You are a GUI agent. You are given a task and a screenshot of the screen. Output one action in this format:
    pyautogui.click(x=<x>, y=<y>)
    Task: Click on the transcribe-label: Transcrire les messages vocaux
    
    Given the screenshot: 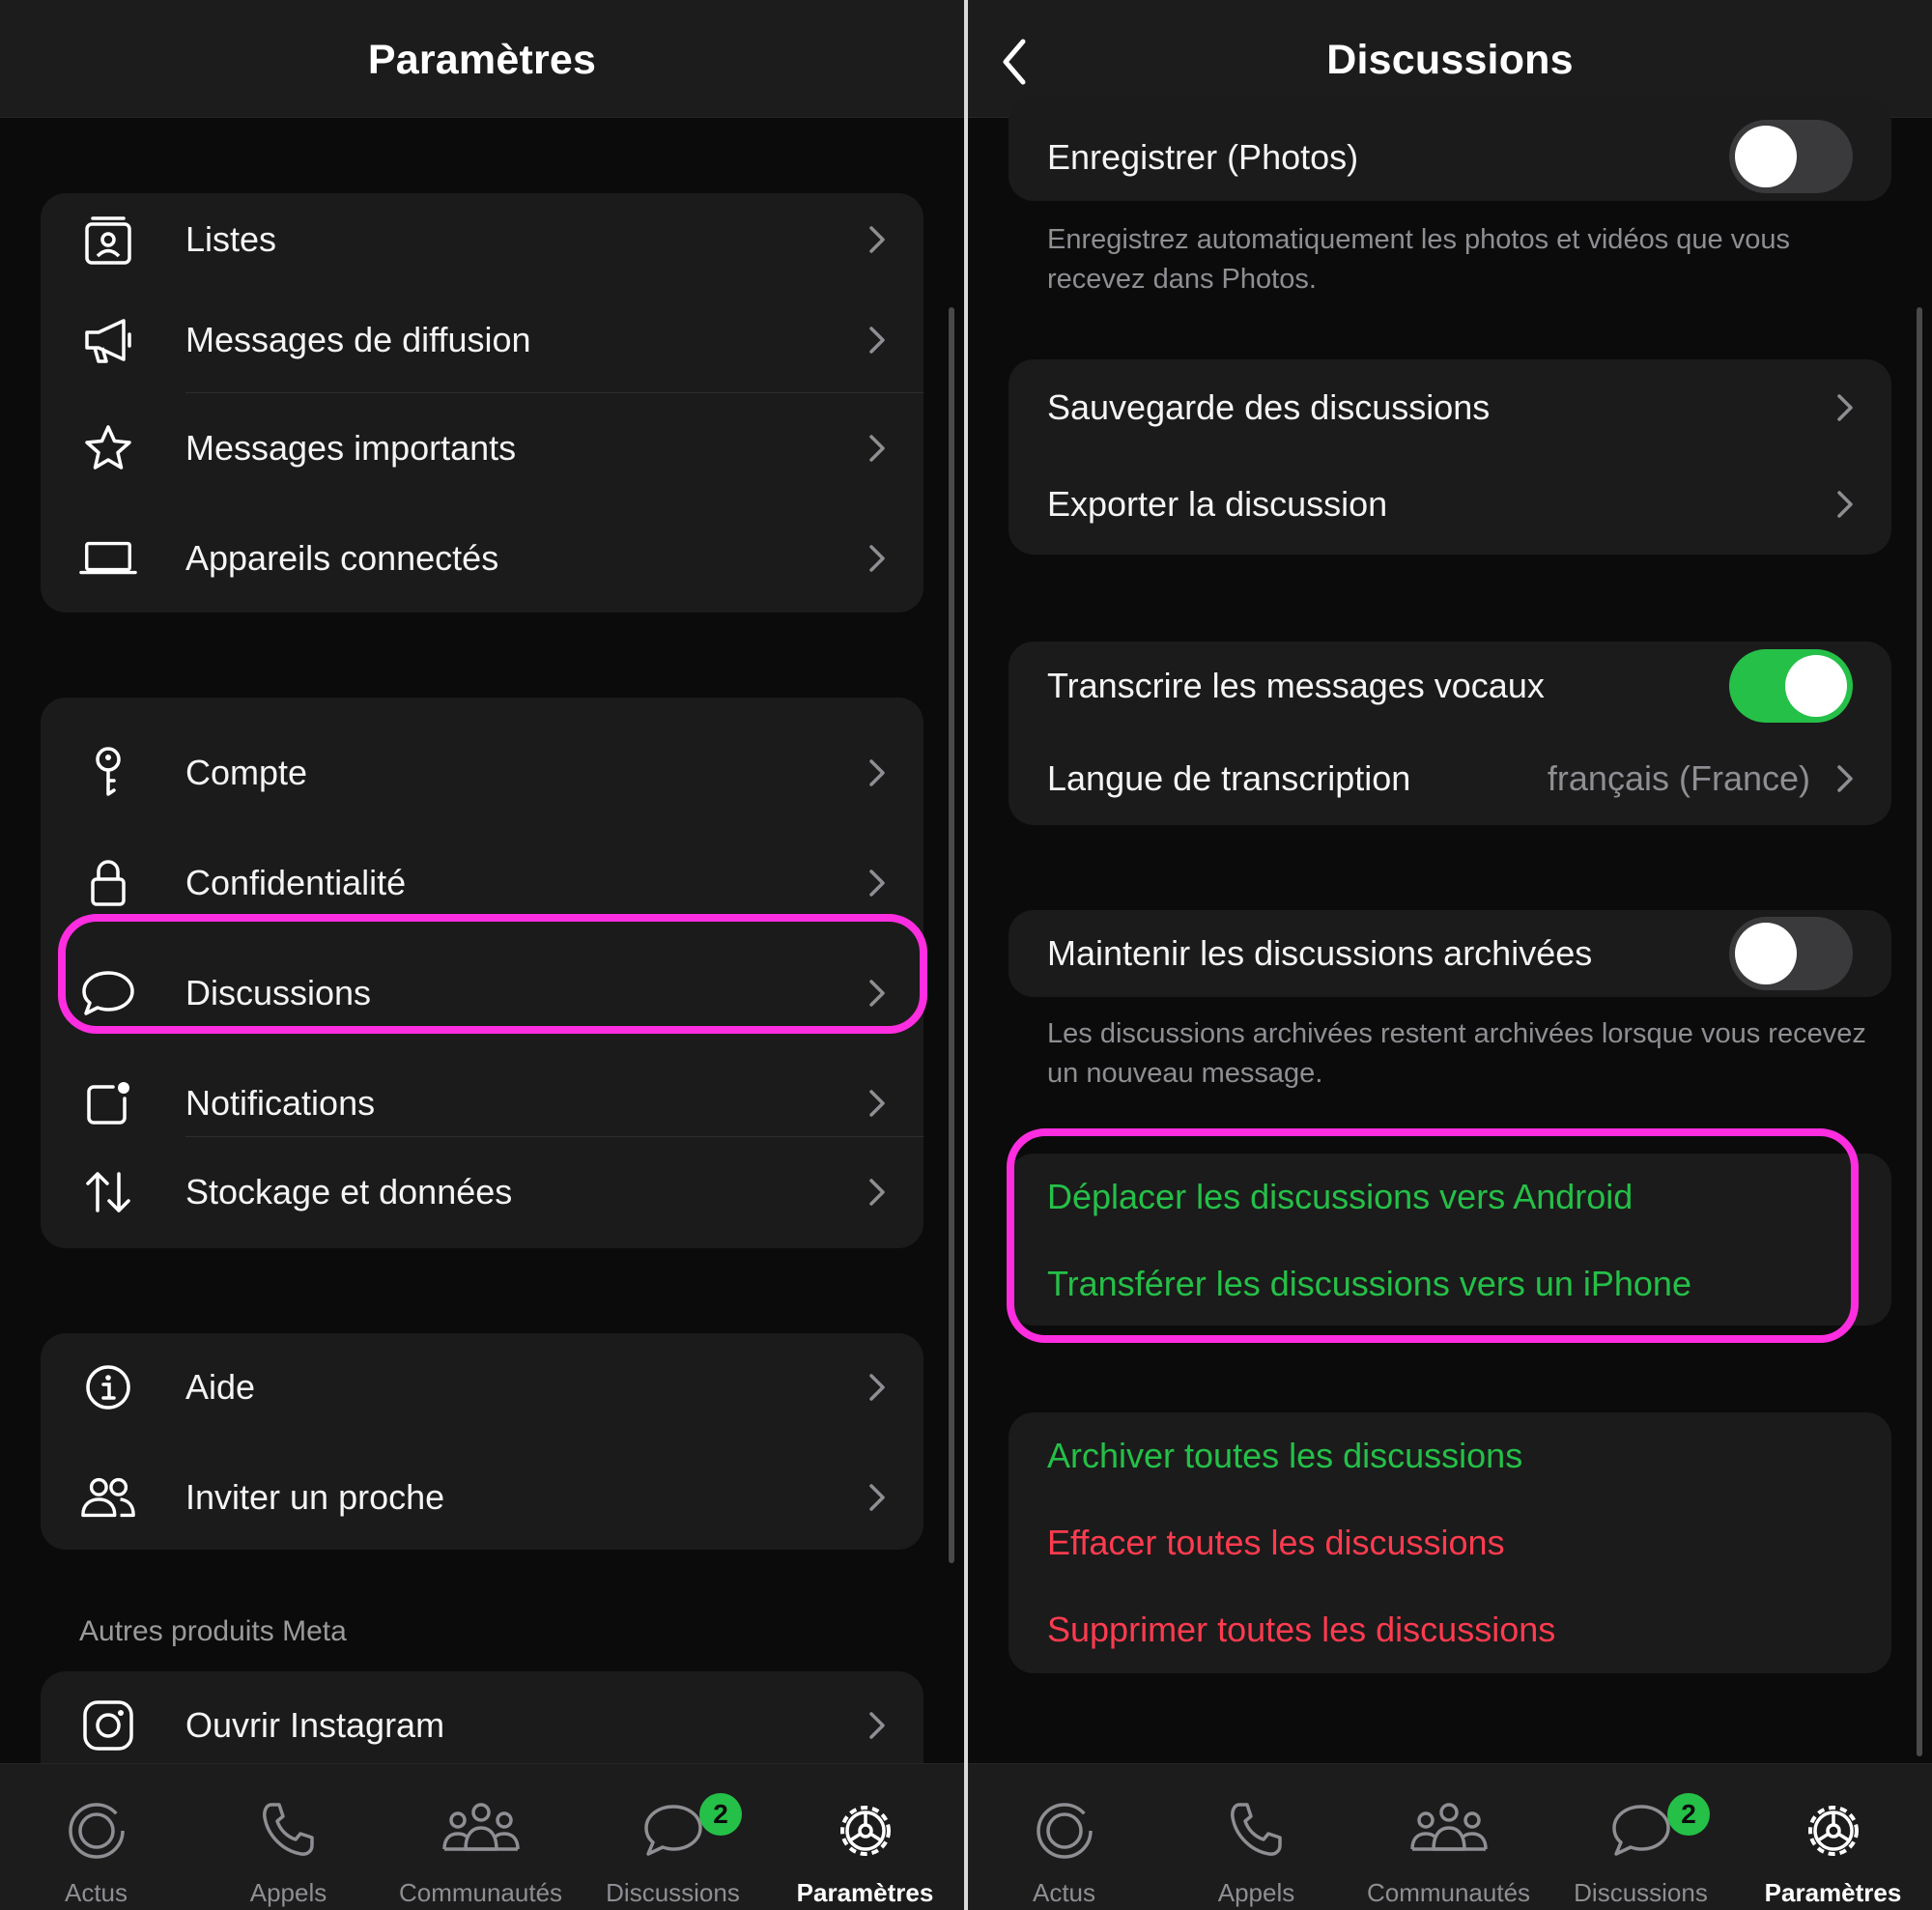 What is the action you would take?
    pyautogui.click(x=1296, y=685)
    